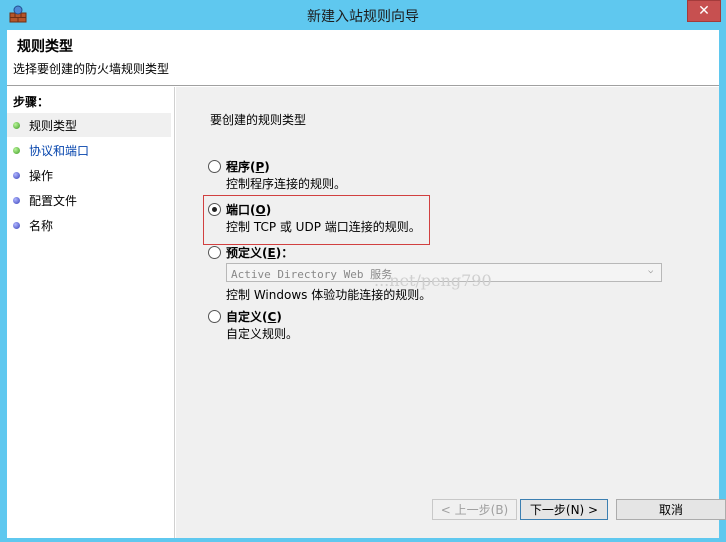 This screenshot has width=726, height=542. I want to click on step-rule-type: 规则类型, so click(89, 125).